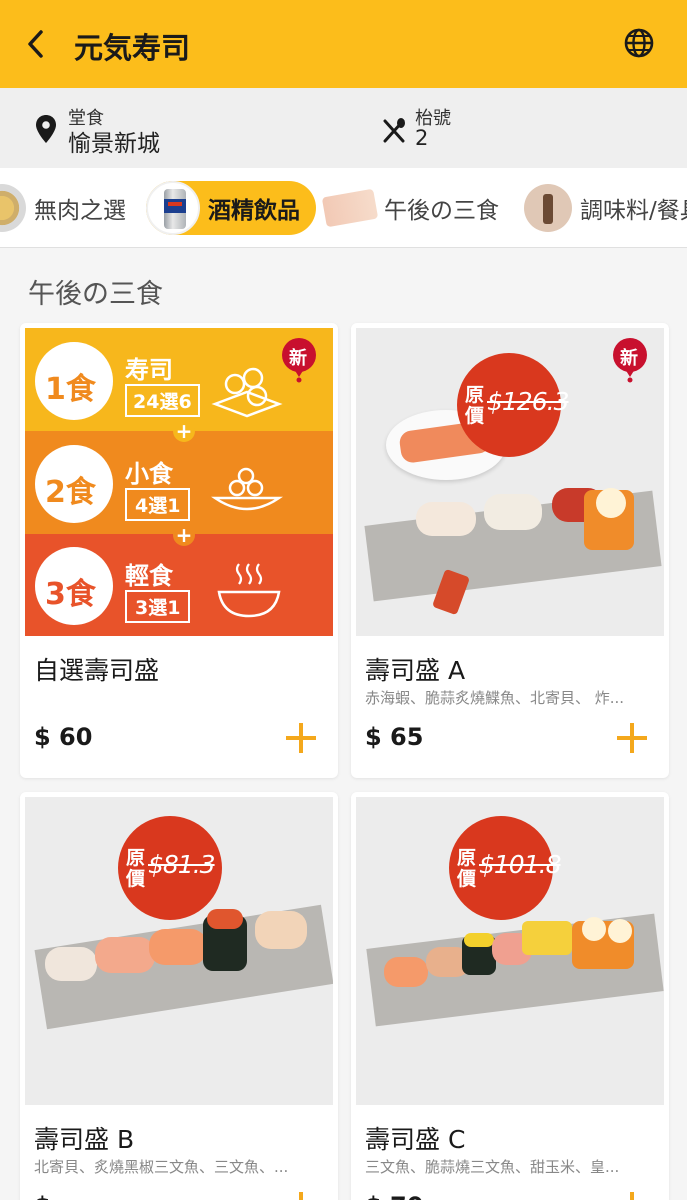 This screenshot has height=1200, width=687. I want to click on item-price: $ 65, so click(394, 737).